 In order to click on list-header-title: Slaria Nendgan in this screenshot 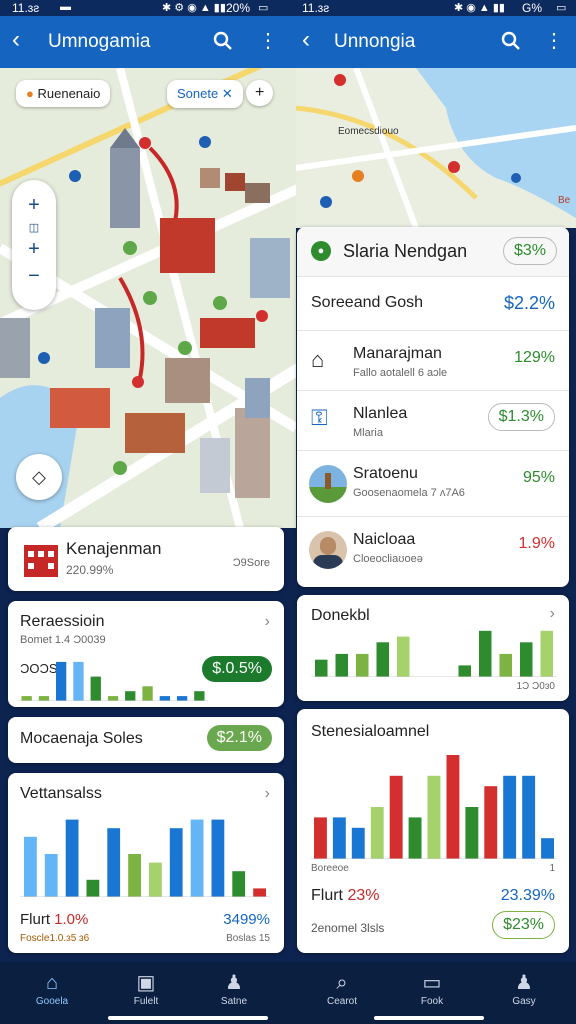, I will do `click(405, 251)`.